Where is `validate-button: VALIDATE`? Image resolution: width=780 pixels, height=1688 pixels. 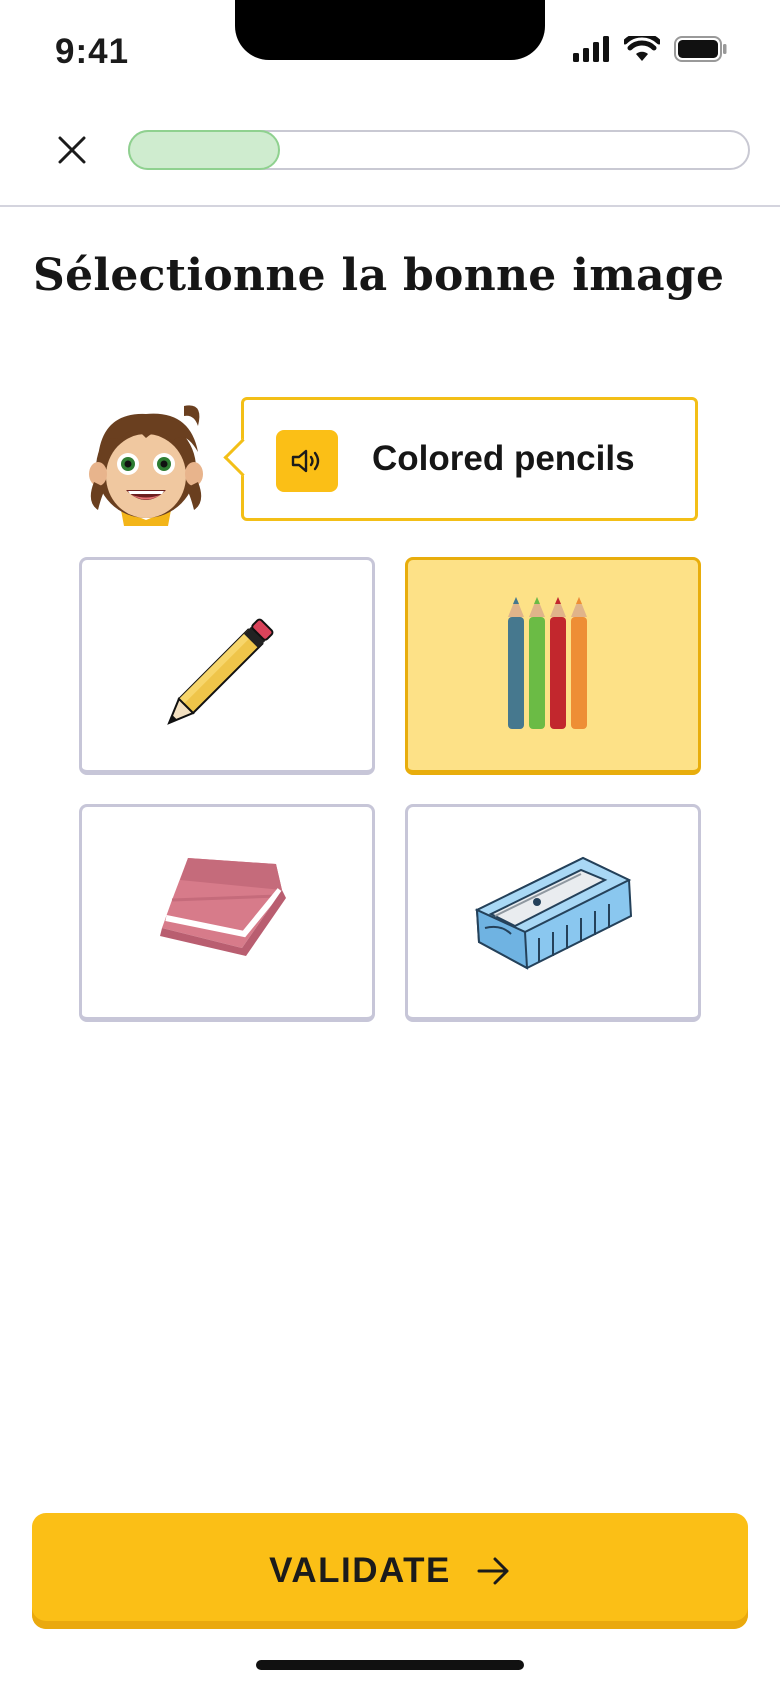 validate-button: VALIDATE is located at coordinates (390, 1571).